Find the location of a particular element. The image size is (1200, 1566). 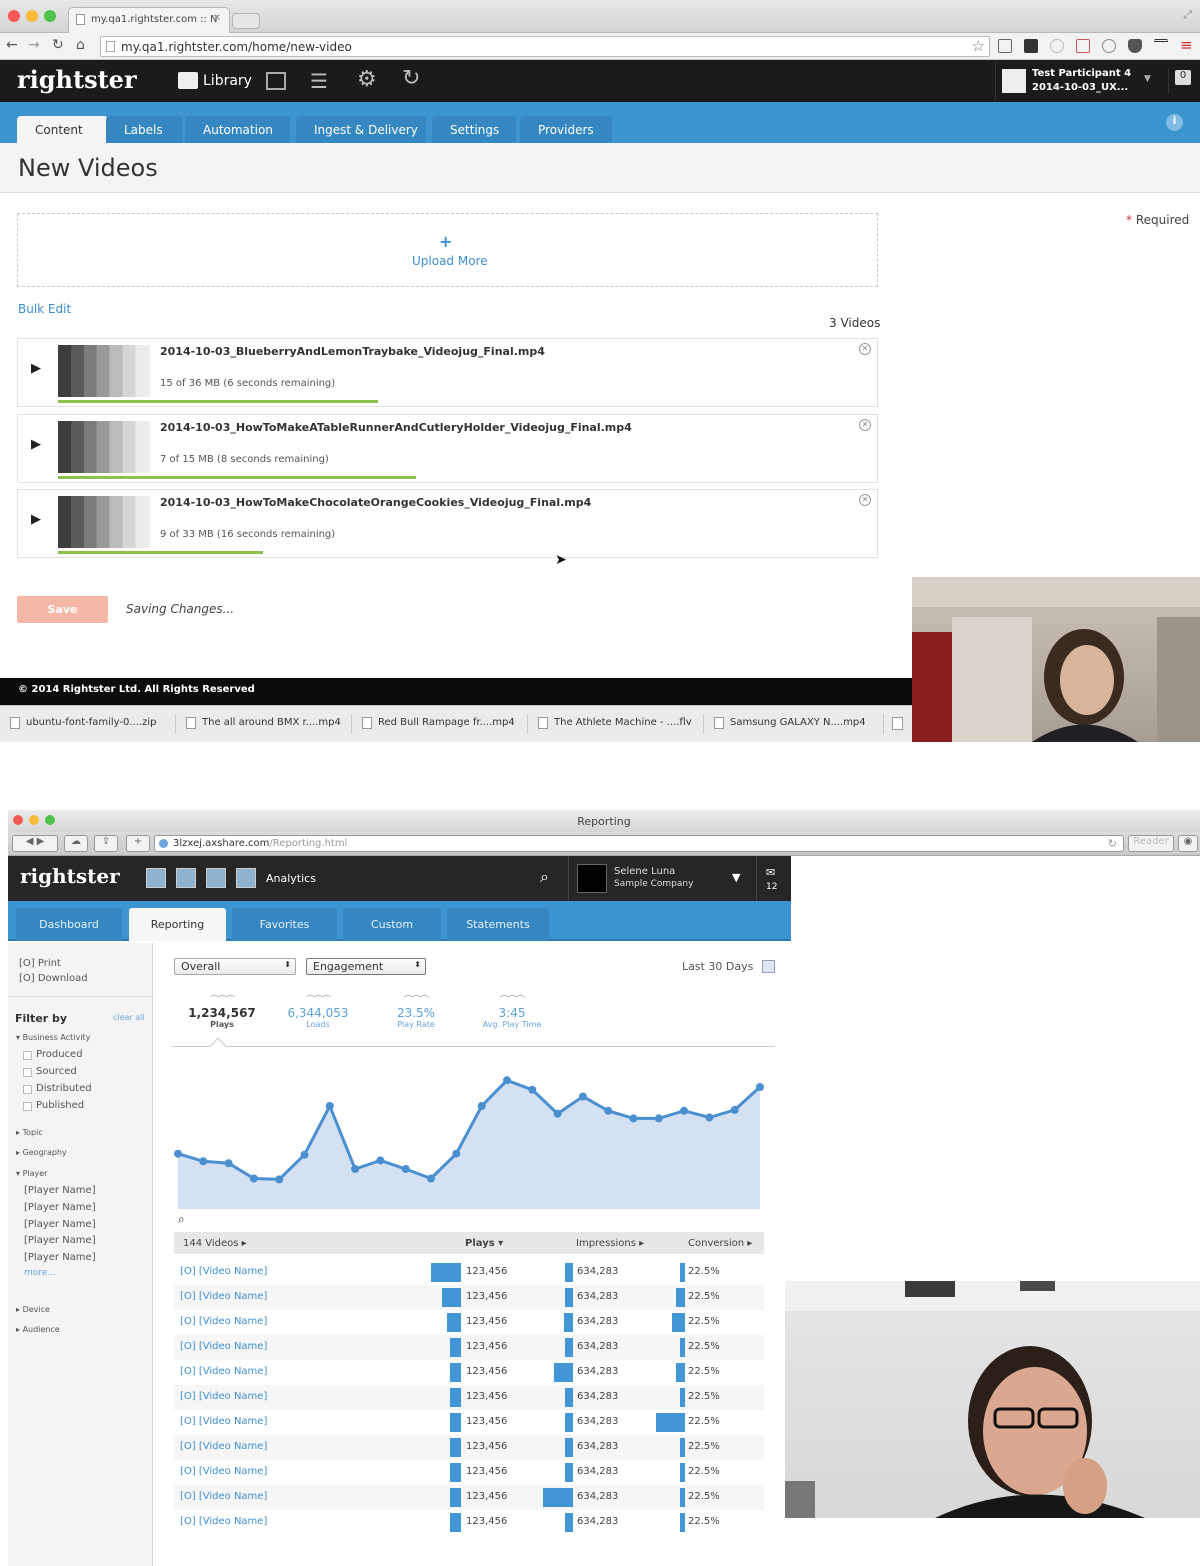

share-icon: ⇪ is located at coordinates (106, 843).